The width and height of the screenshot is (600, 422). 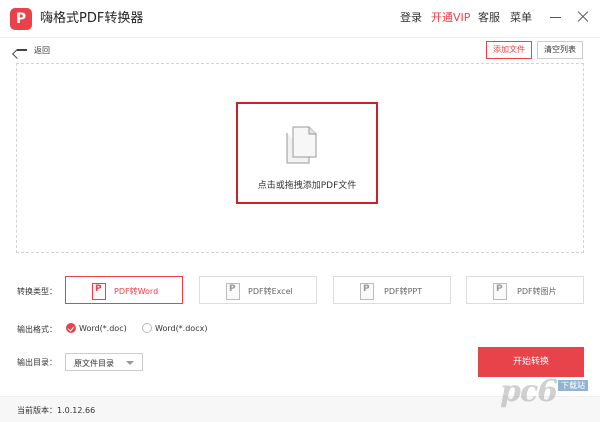 I want to click on document-icon, so click(x=301, y=145).